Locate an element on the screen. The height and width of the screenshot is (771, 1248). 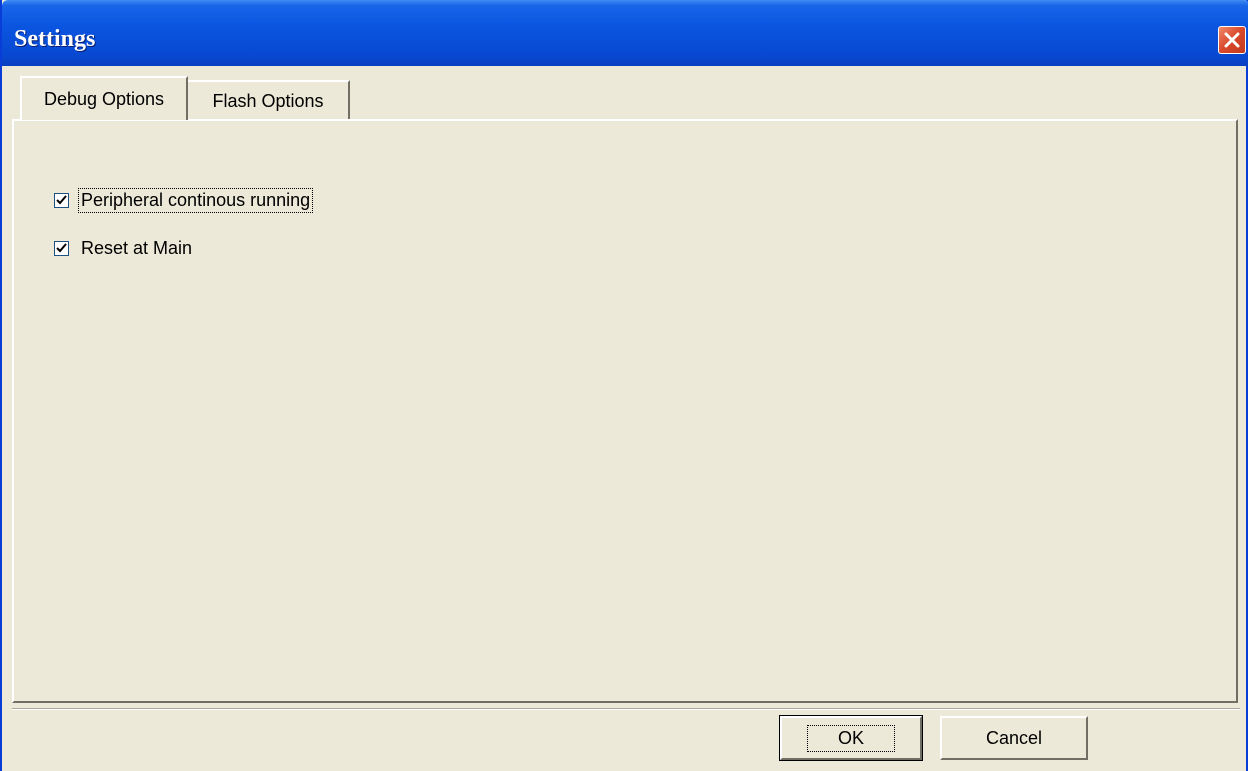
checkbox-label: Peripheral continous running is located at coordinates (195, 200).